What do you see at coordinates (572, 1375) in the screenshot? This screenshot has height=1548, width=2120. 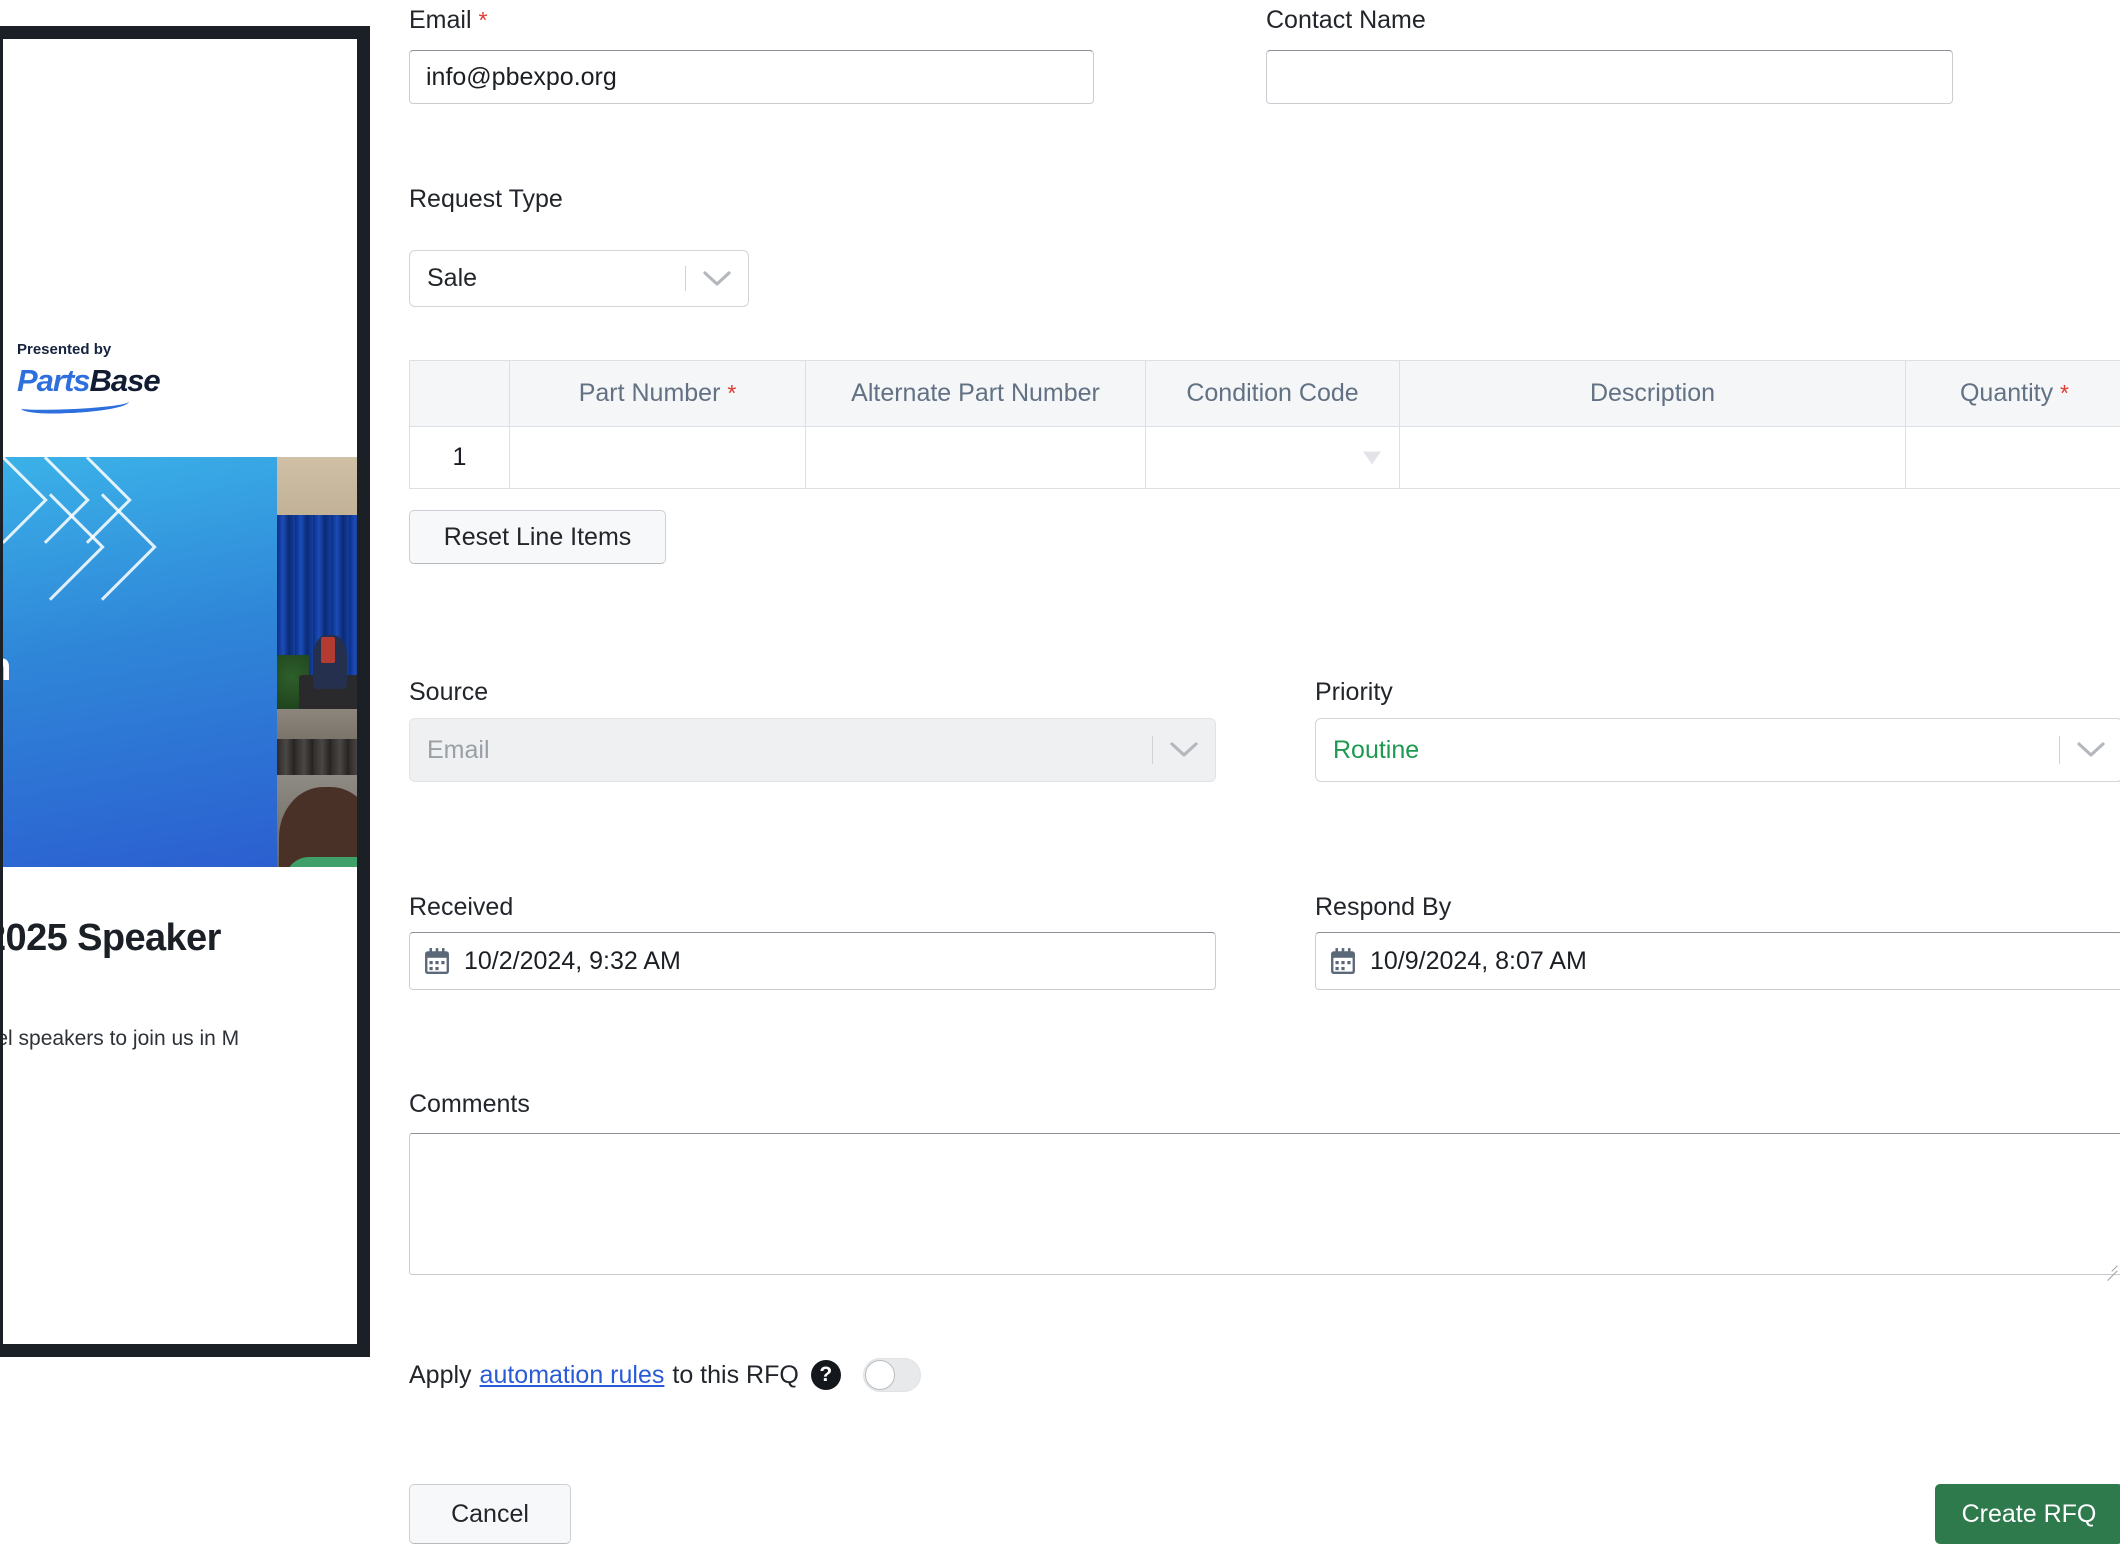 I see `automation-rules-link: automation rules` at bounding box center [572, 1375].